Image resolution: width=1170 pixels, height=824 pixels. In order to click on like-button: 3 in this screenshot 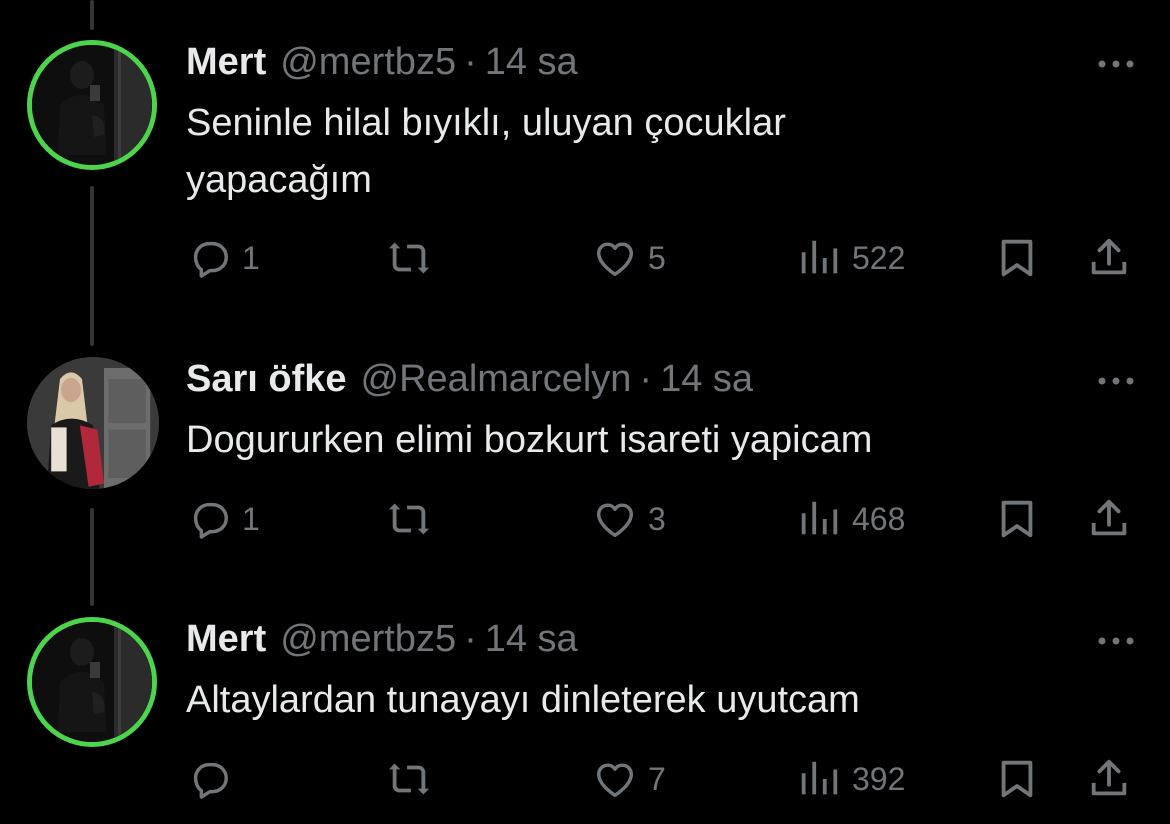, I will do `click(629, 519)`.